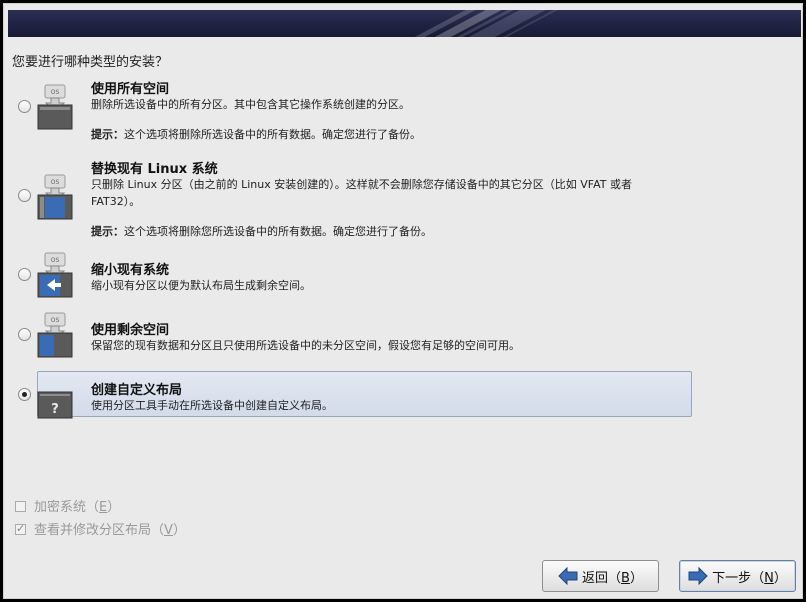 This screenshot has height=602, width=806. Describe the element at coordinates (272, 134) in the screenshot. I see `tip-text: 这个选项将删除所选设备中的所有数据。确定您进行了备份。` at that location.